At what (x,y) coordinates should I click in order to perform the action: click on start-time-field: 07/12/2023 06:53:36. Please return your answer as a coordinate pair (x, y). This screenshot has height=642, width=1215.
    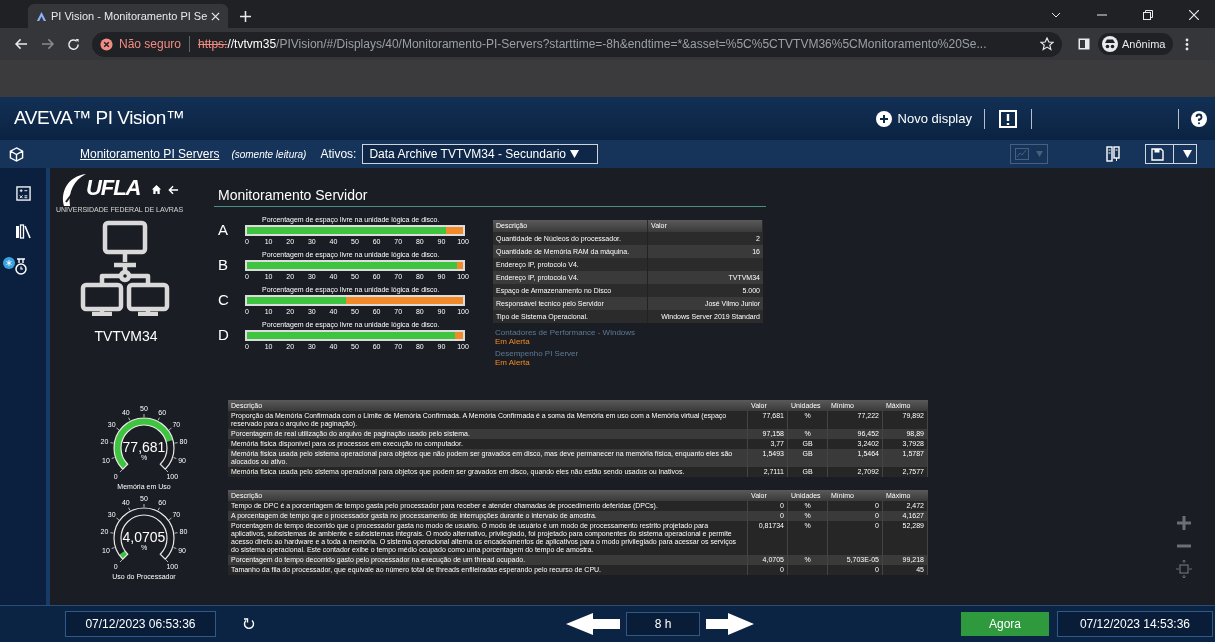
    Looking at the image, I should click on (140, 624).